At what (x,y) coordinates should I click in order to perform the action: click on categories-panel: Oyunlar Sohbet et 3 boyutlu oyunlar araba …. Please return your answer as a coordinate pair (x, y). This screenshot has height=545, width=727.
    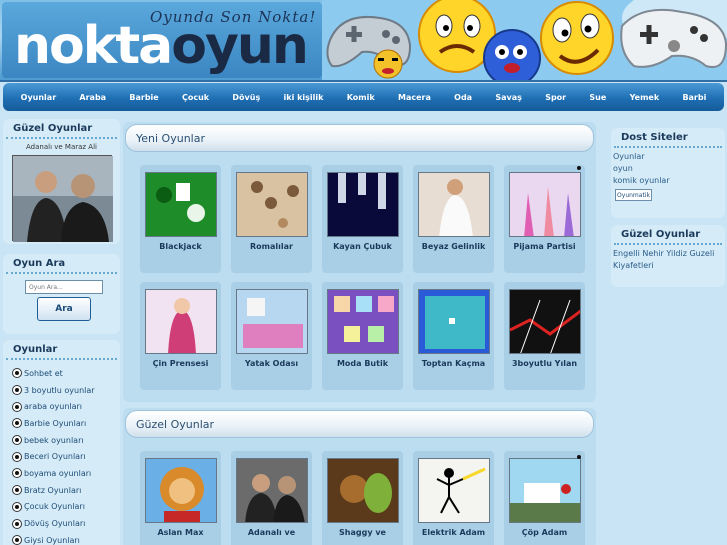
    Looking at the image, I should click on (61, 442).